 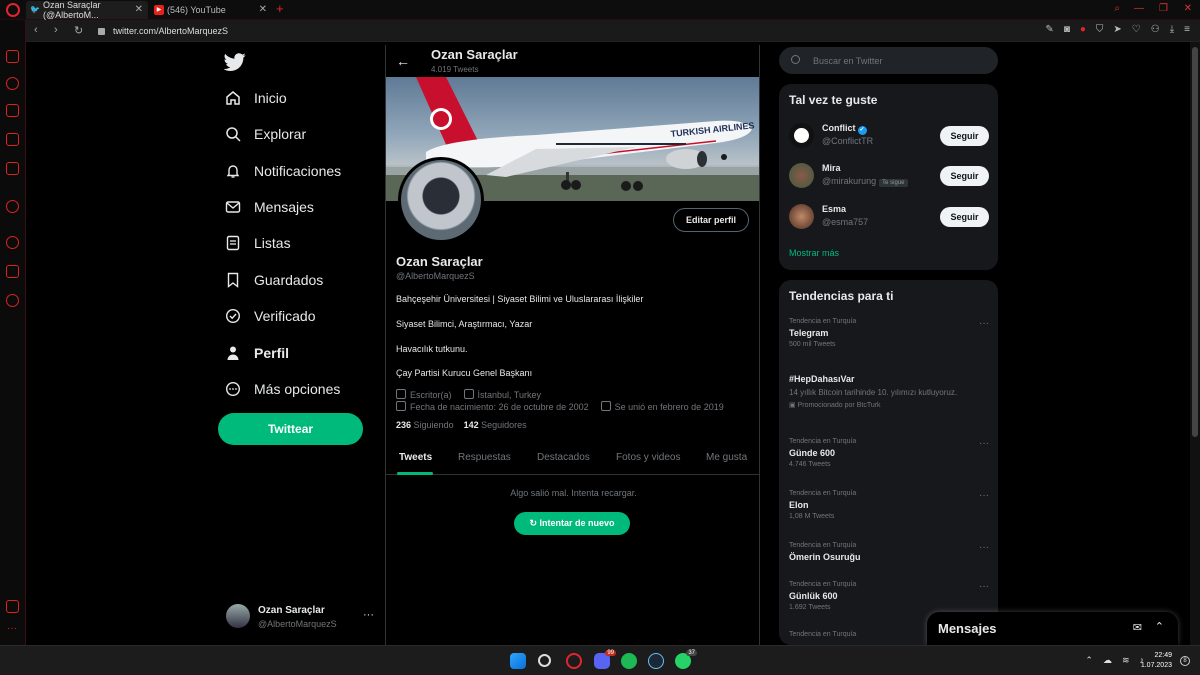 What do you see at coordinates (12, 139) in the screenshot?
I see `twitch-icon` at bounding box center [12, 139].